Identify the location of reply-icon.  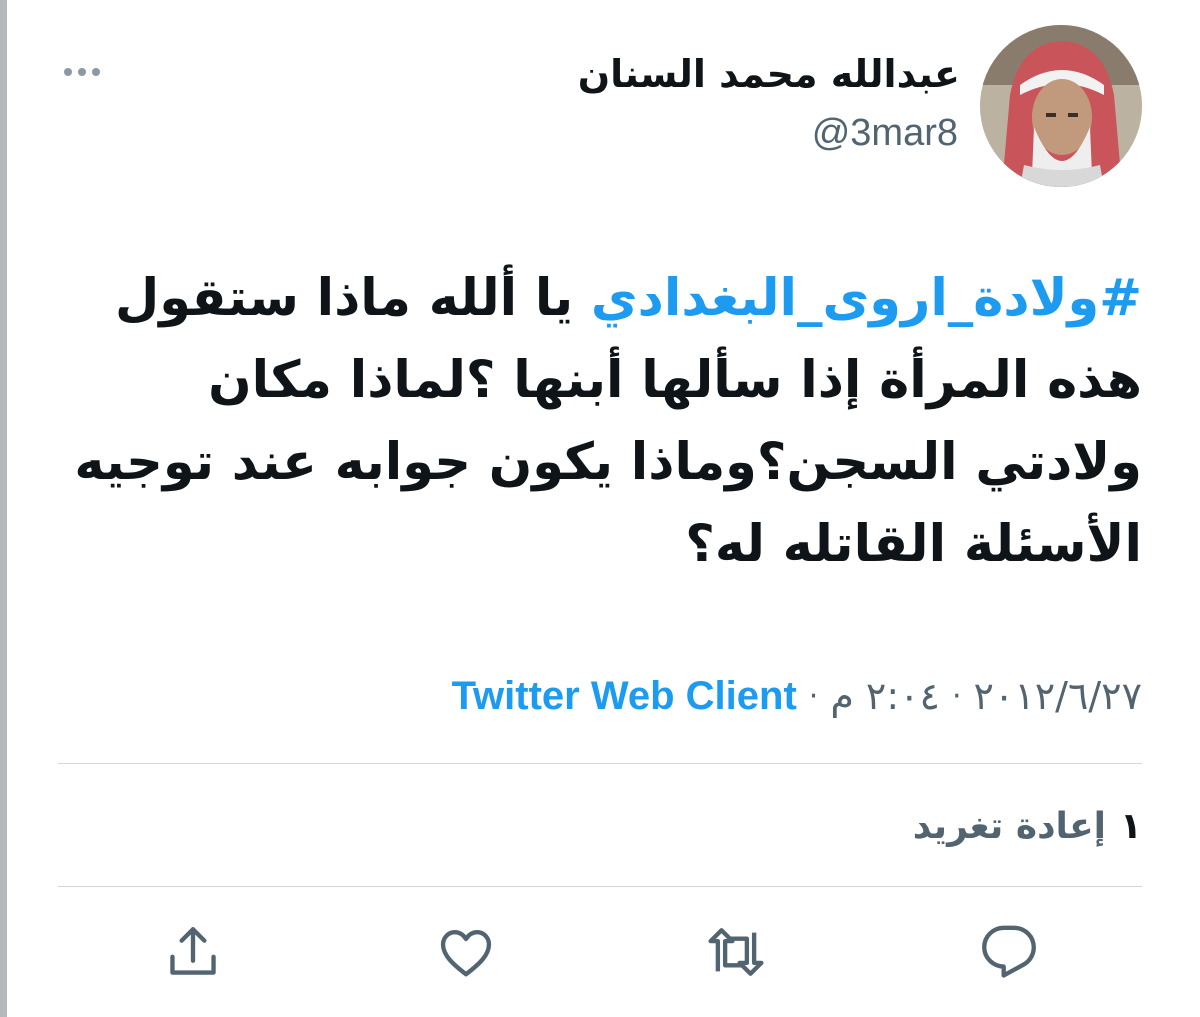
(1009, 951).